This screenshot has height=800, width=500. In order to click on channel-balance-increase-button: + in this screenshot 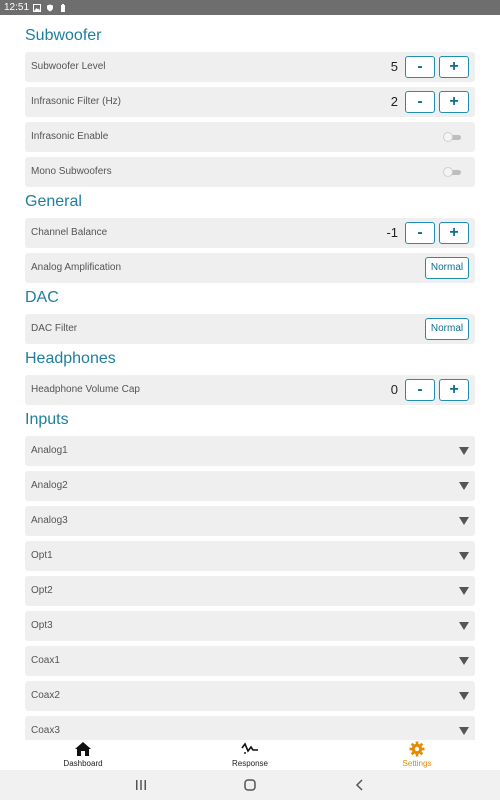, I will do `click(454, 233)`.